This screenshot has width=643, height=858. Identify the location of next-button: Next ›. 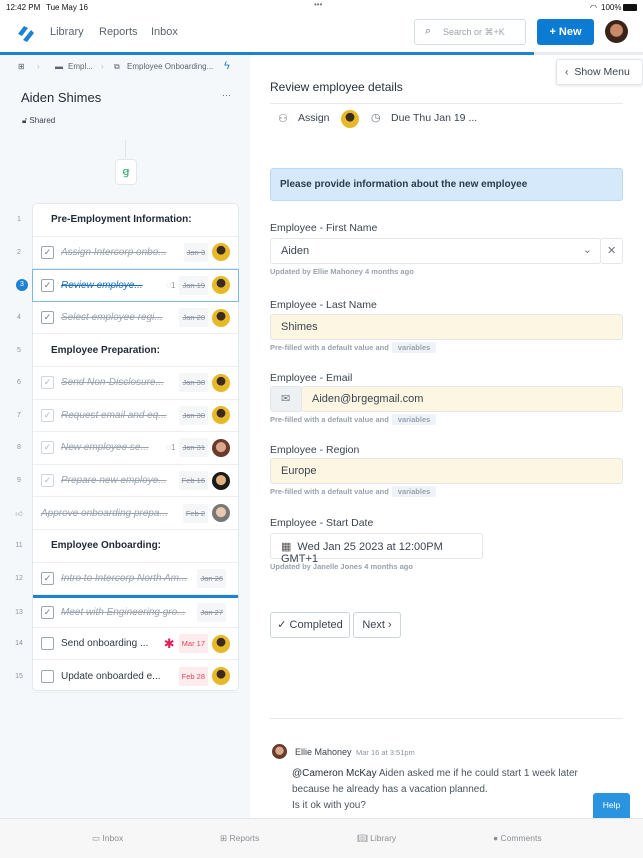
(377, 625).